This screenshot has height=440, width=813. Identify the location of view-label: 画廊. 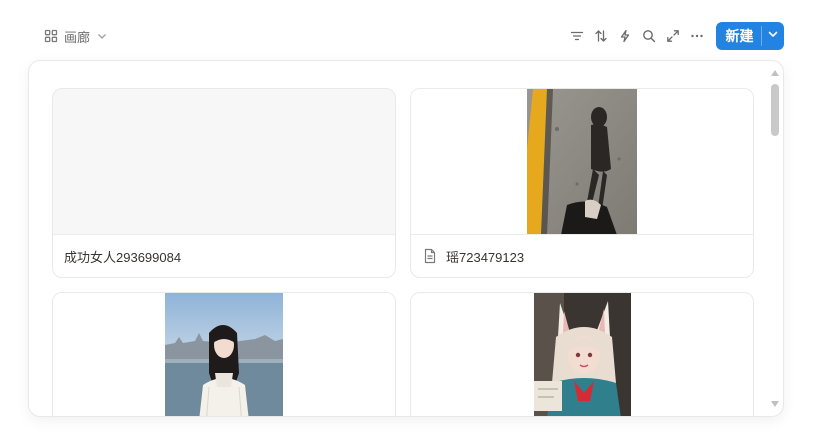
(77, 37).